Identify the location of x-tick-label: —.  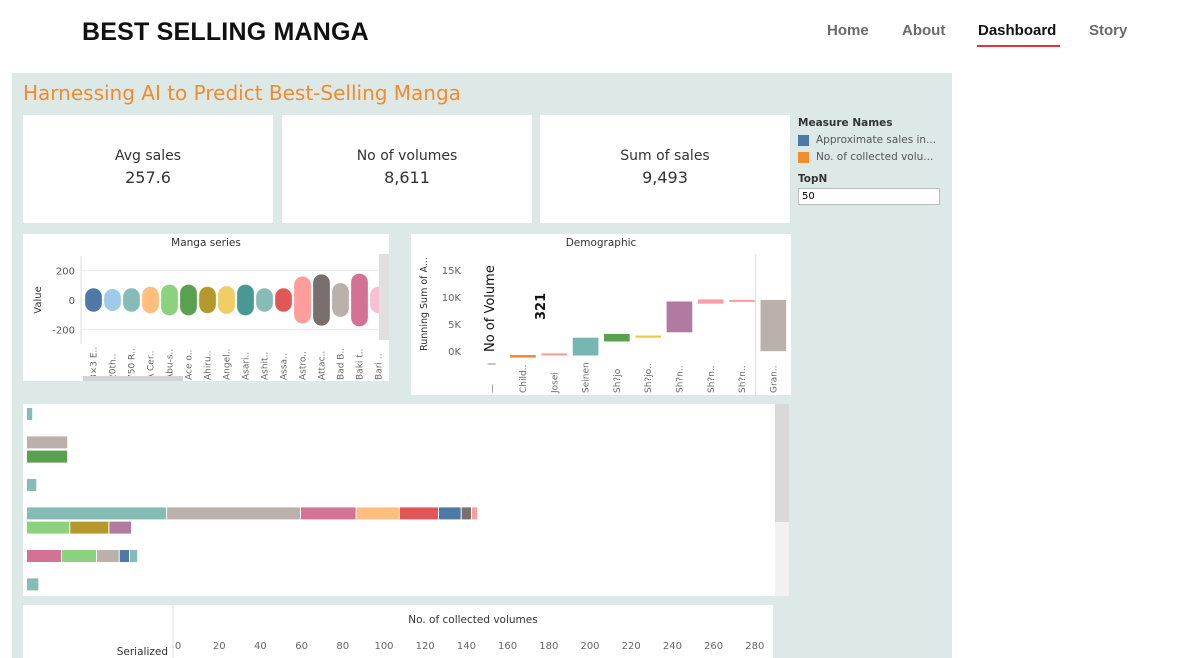
(493, 388).